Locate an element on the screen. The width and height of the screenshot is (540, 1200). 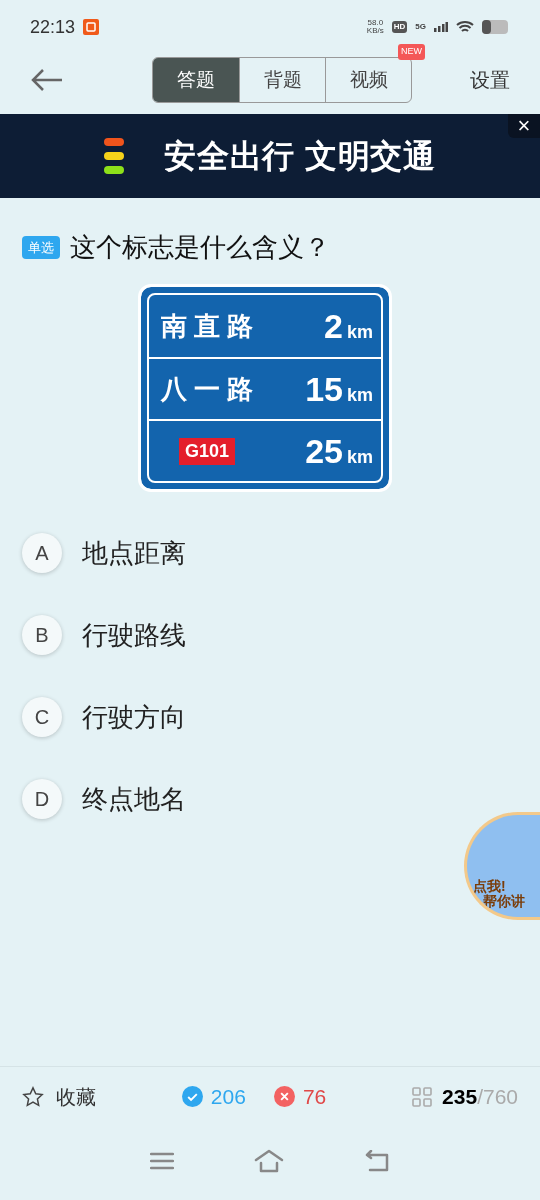
network-speed: 58.0 is located at coordinates (375, 23).